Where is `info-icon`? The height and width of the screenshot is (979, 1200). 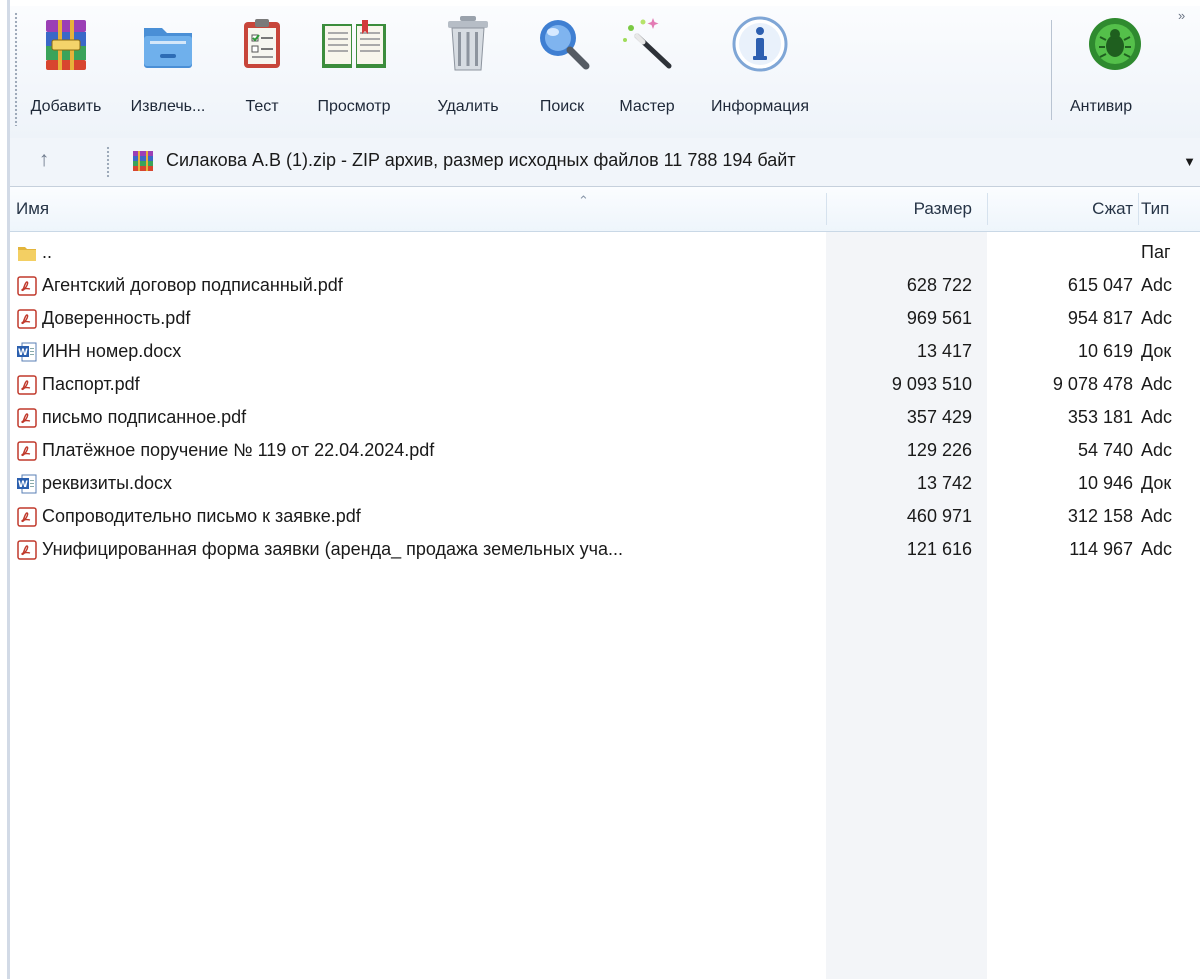
info-icon is located at coordinates (760, 44).